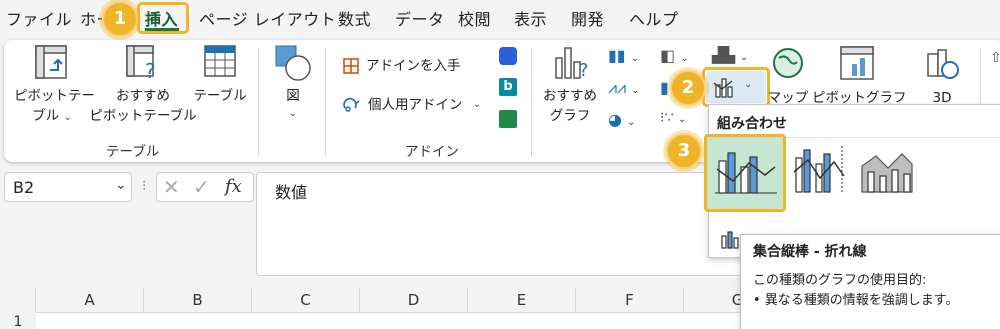  What do you see at coordinates (623, 55) in the screenshot?
I see `column-chart-icon: ▮▮ ⌄` at bounding box center [623, 55].